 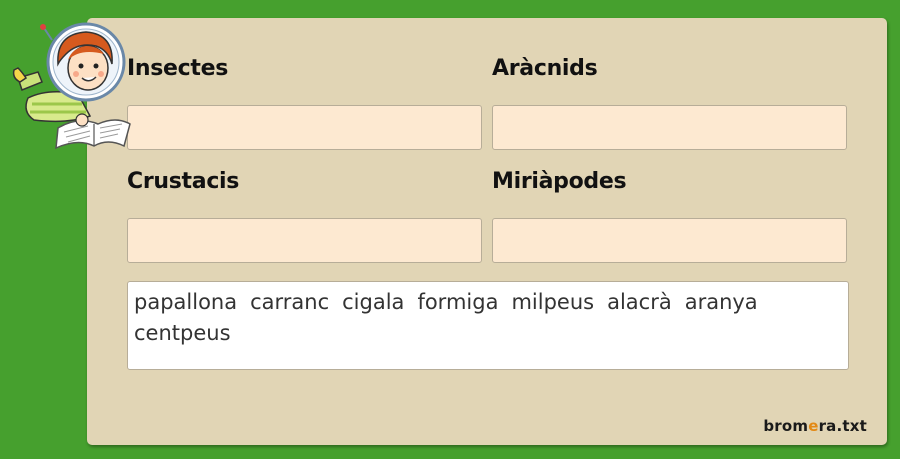 What do you see at coordinates (669, 240) in the screenshot?
I see `drop-box-miriapodes` at bounding box center [669, 240].